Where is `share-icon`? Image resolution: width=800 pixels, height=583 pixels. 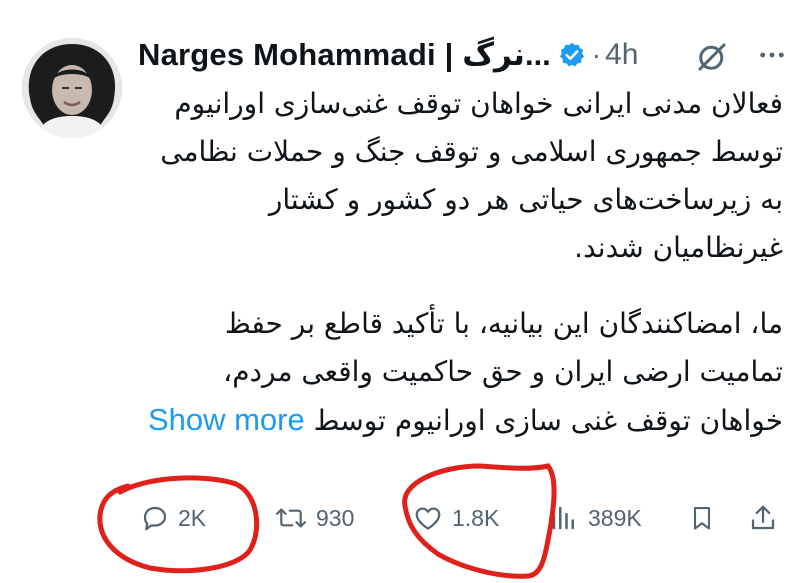
share-icon is located at coordinates (763, 518).